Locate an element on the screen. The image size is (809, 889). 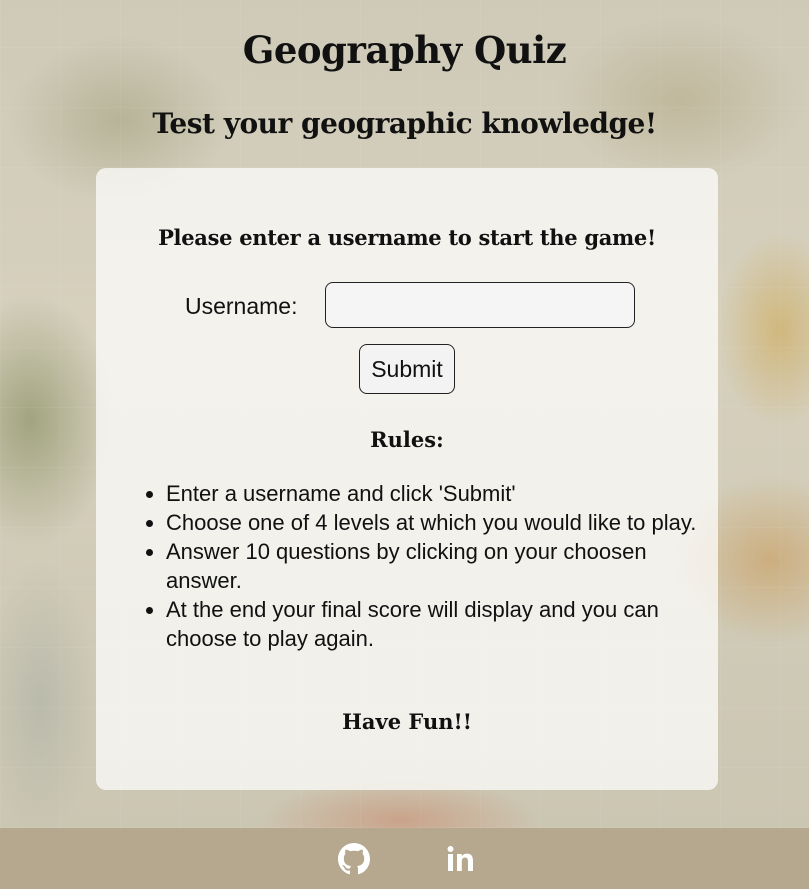
rules-heading: Rules: is located at coordinates (407, 439).